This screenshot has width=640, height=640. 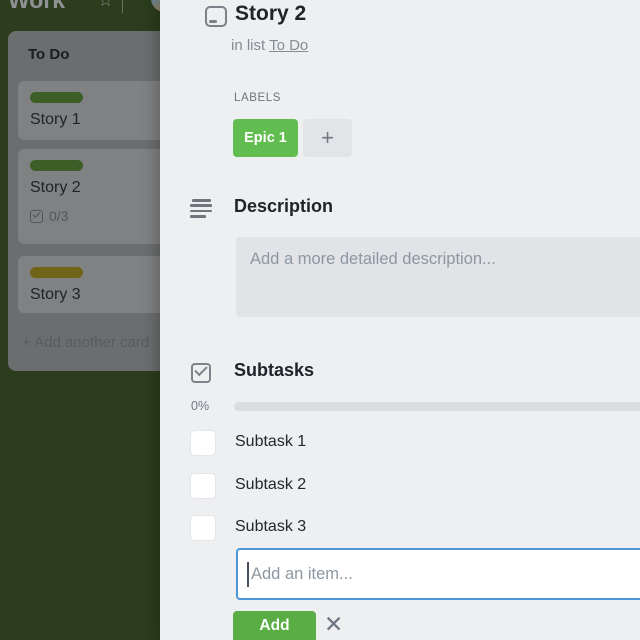 What do you see at coordinates (55, 119) in the screenshot?
I see `card-title: Story 1` at bounding box center [55, 119].